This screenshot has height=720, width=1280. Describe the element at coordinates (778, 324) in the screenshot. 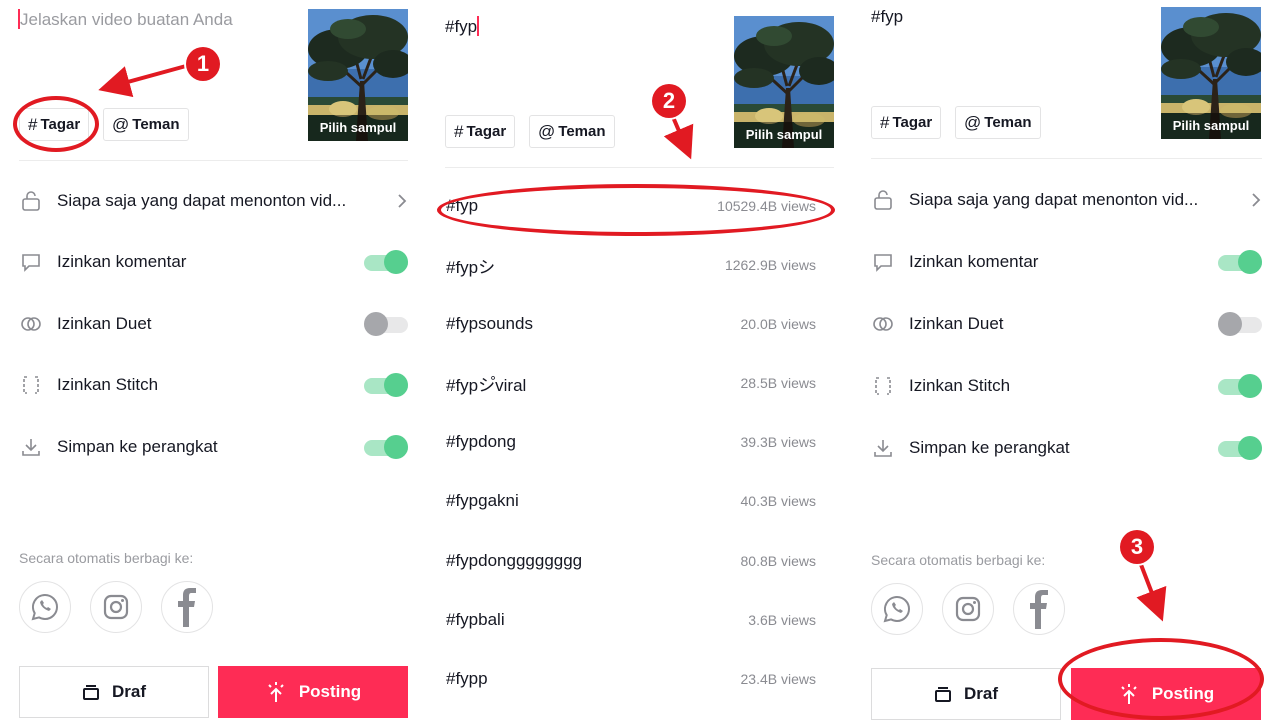

I see `suggestion-views: 20.0B views` at that location.